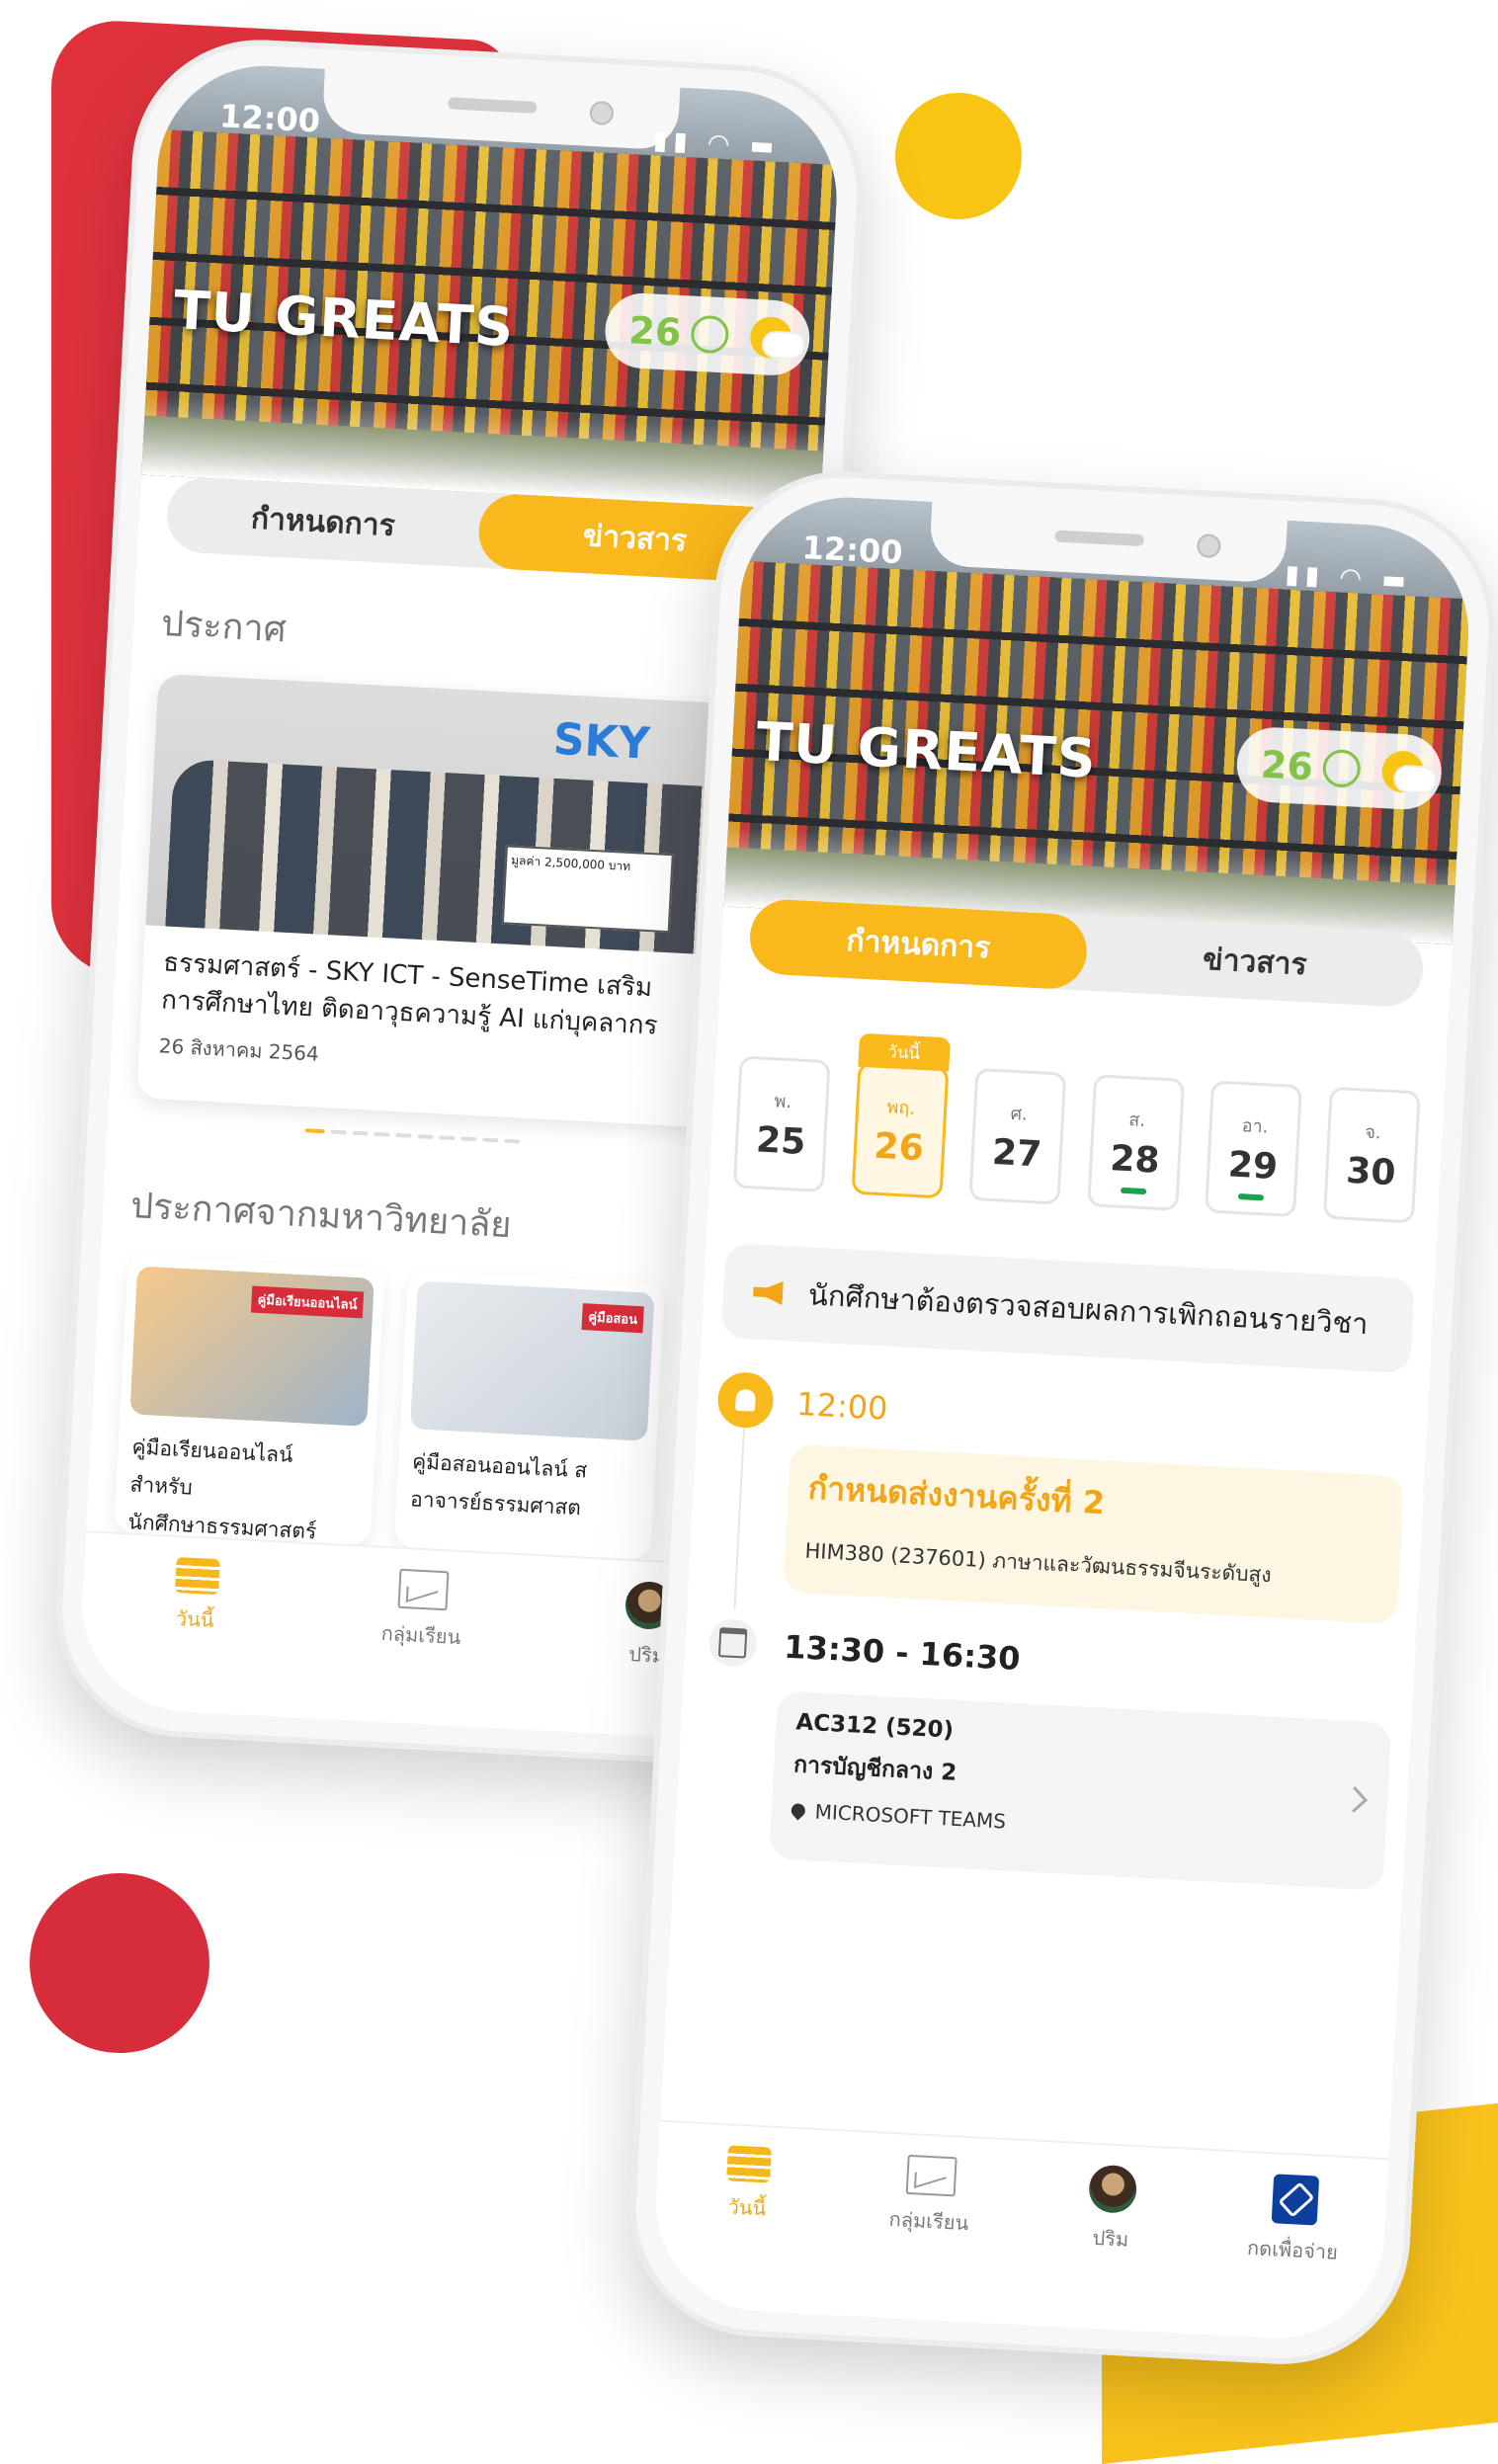  Describe the element at coordinates (899, 1147) in the screenshot. I see `day-number: 26` at that location.